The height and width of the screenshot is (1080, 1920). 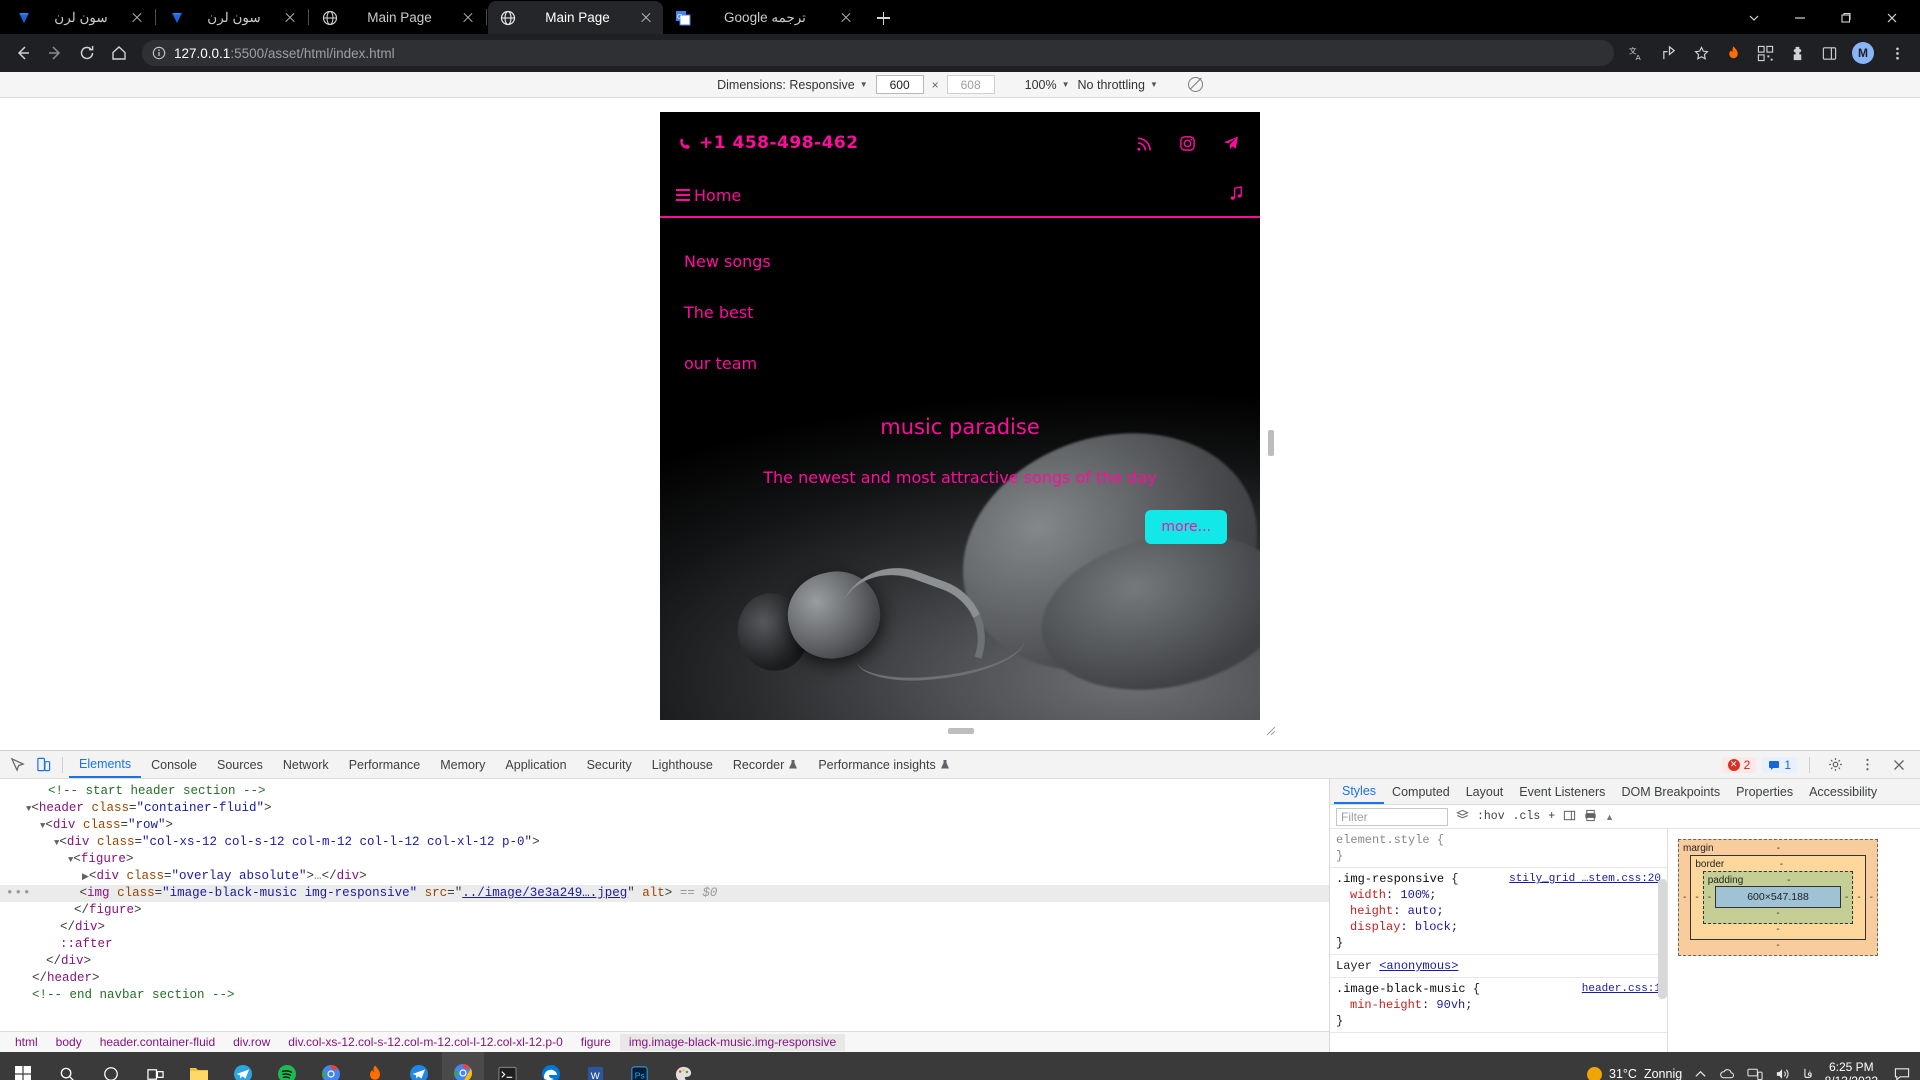 I want to click on devtools-tab-recorder: Recorder, so click(x=765, y=764).